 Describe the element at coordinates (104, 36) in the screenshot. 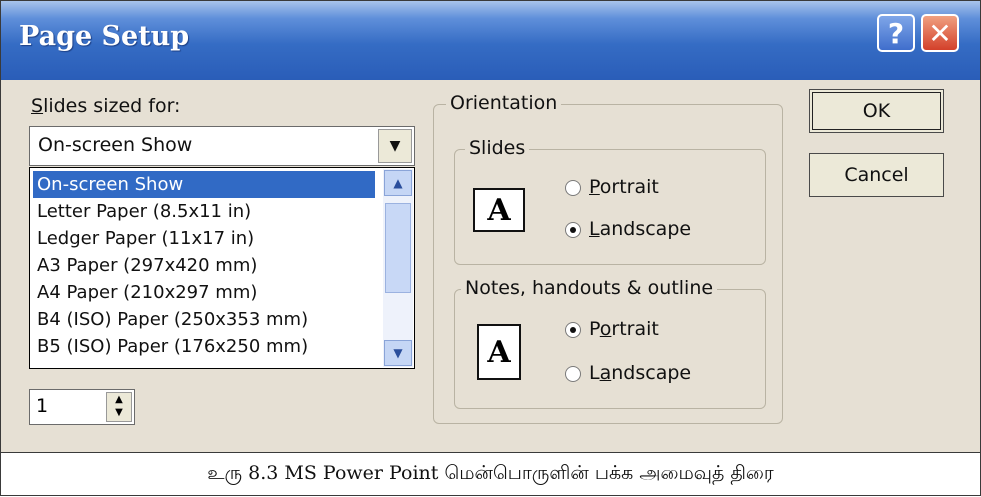

I see `dialog-title: Page Setup` at that location.